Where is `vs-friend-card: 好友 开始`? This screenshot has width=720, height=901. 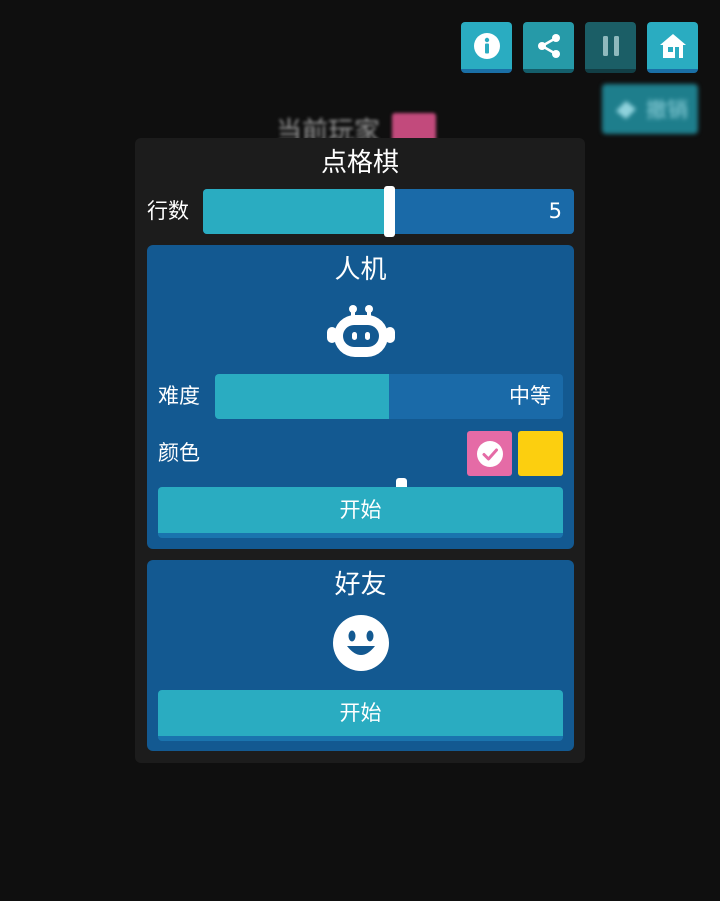
vs-friend-card: 好友 开始 is located at coordinates (360, 655).